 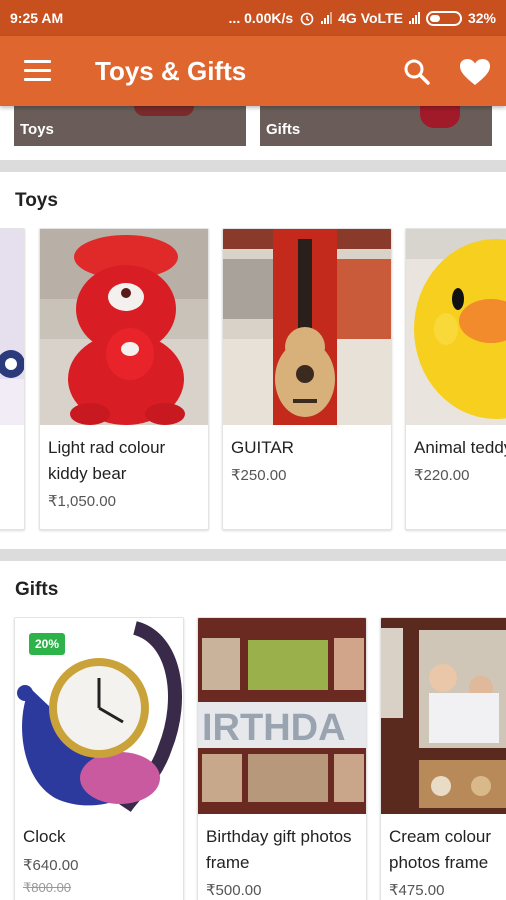 What do you see at coordinates (283, 129) in the screenshot?
I see `banner-label: Gifts` at bounding box center [283, 129].